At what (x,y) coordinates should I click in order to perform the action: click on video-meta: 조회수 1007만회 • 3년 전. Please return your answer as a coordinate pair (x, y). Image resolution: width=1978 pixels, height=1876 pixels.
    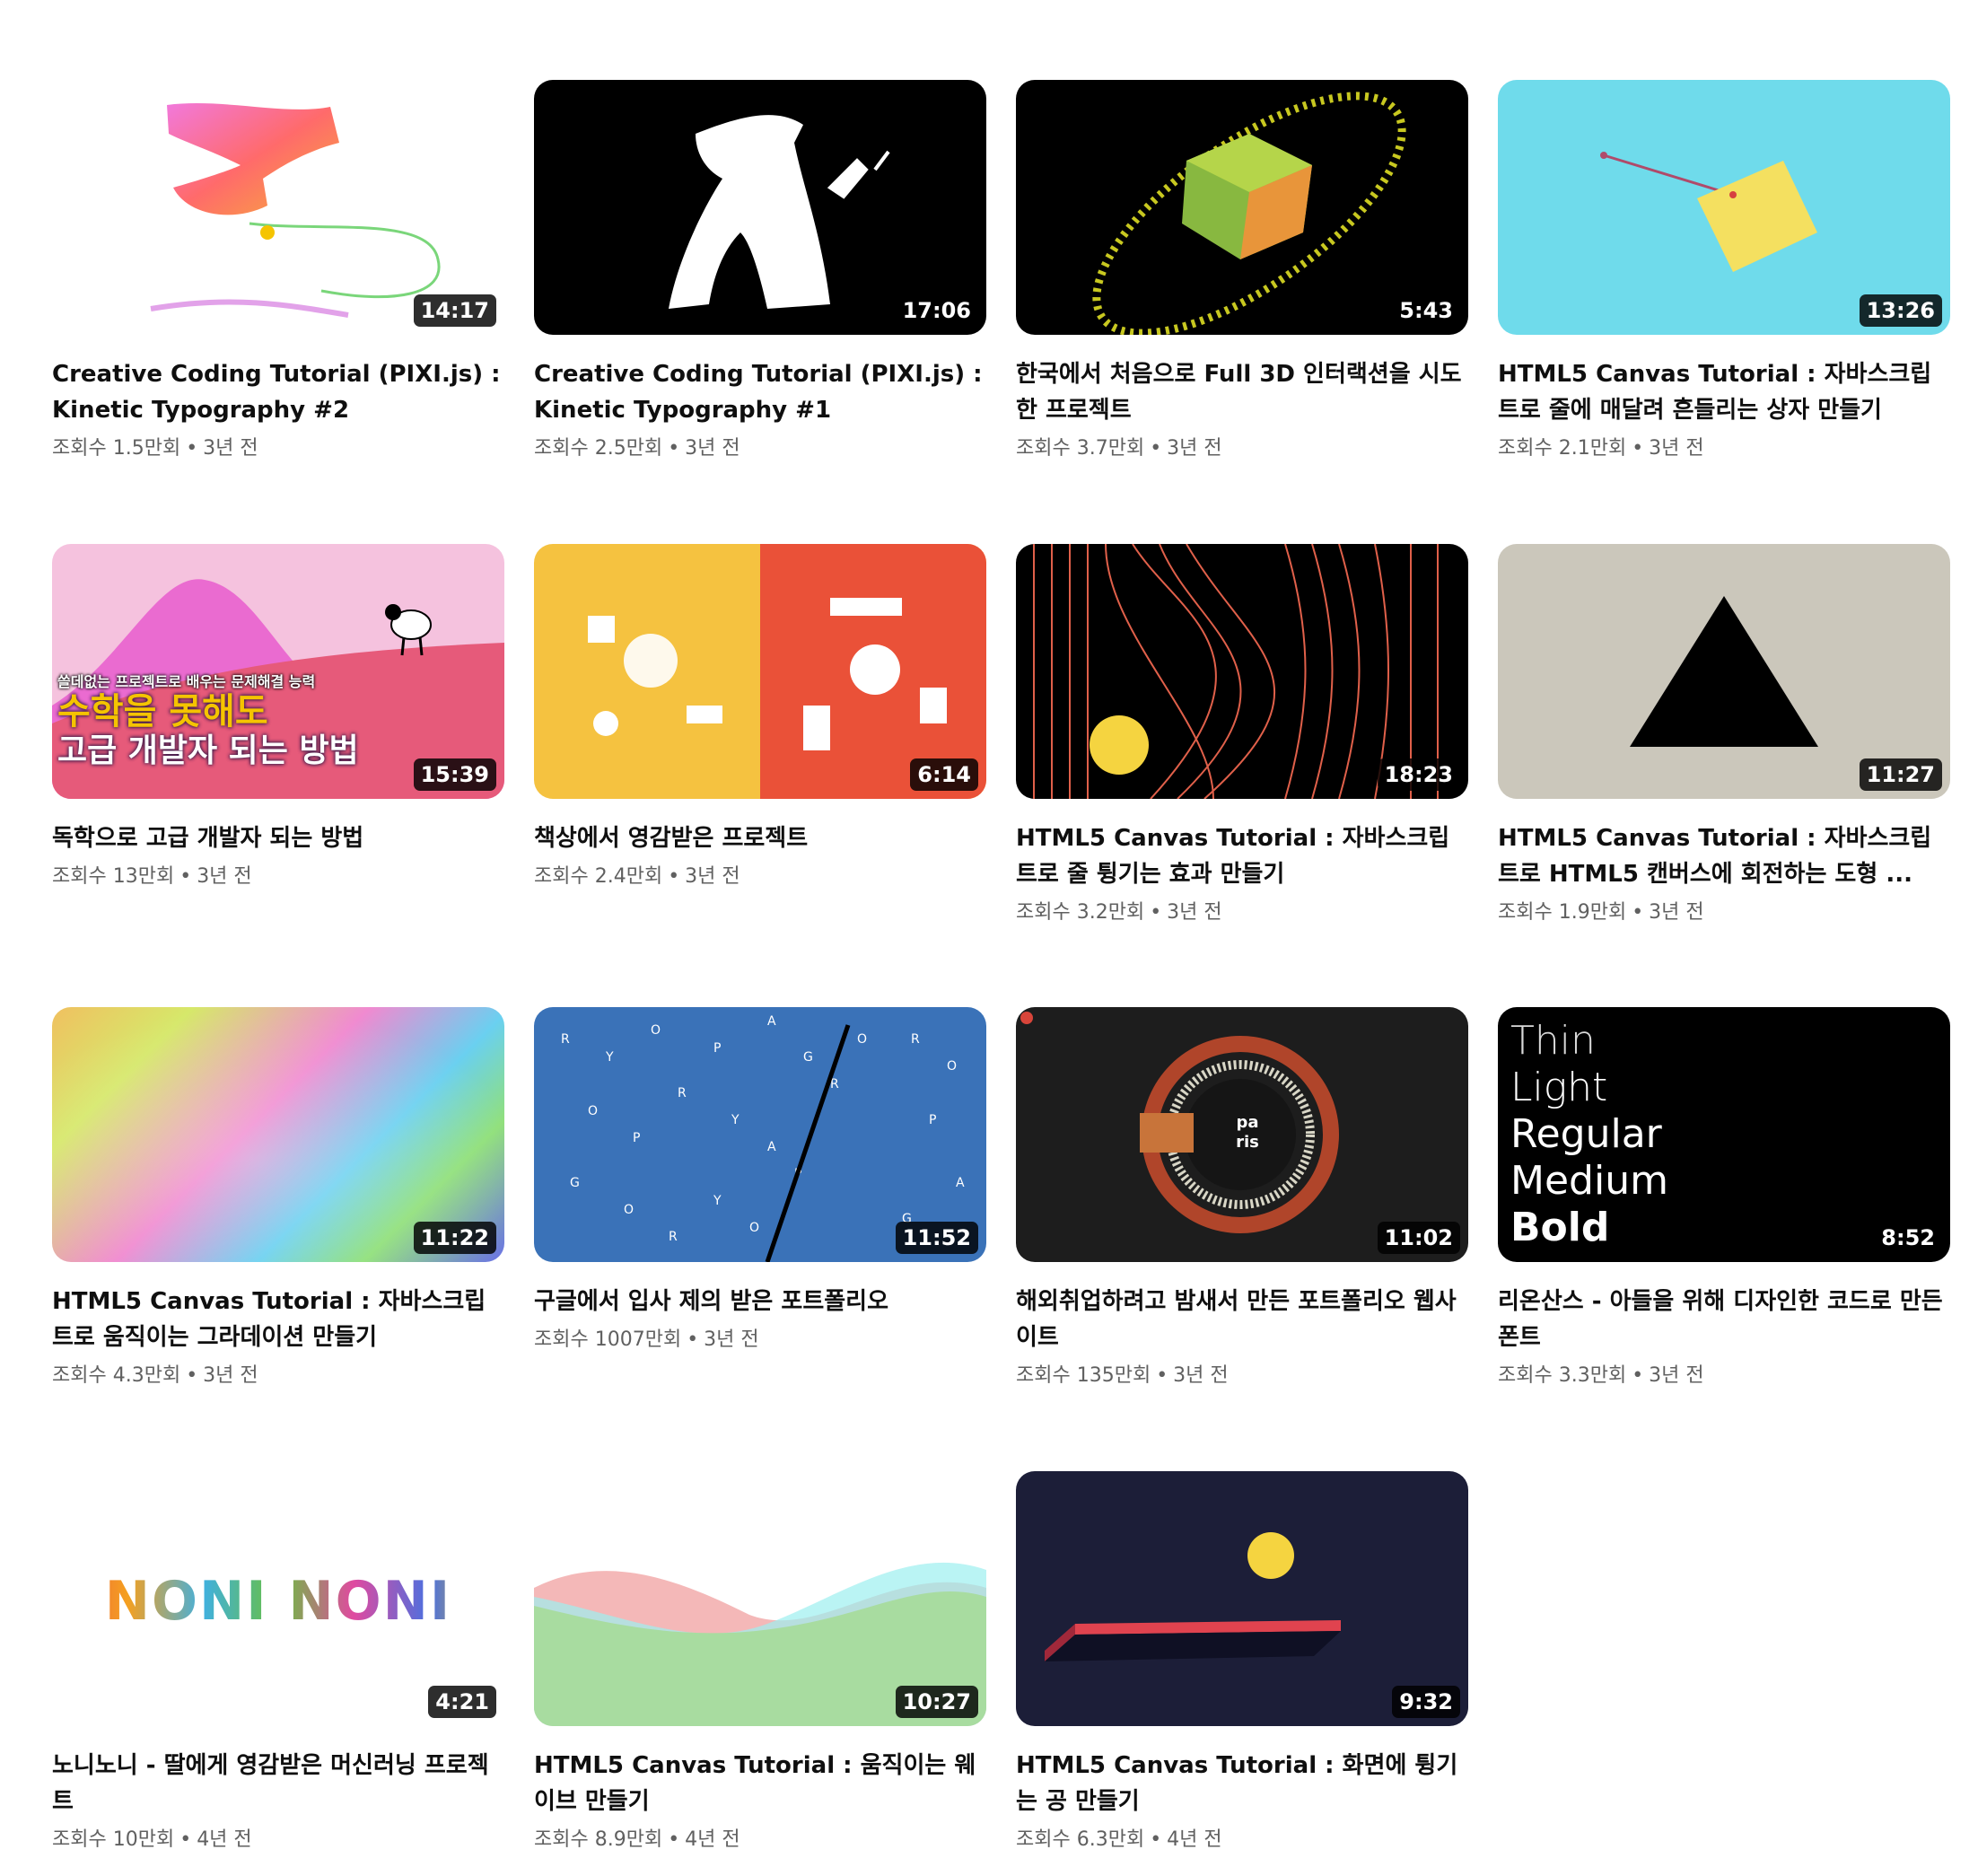
    Looking at the image, I should click on (760, 1340).